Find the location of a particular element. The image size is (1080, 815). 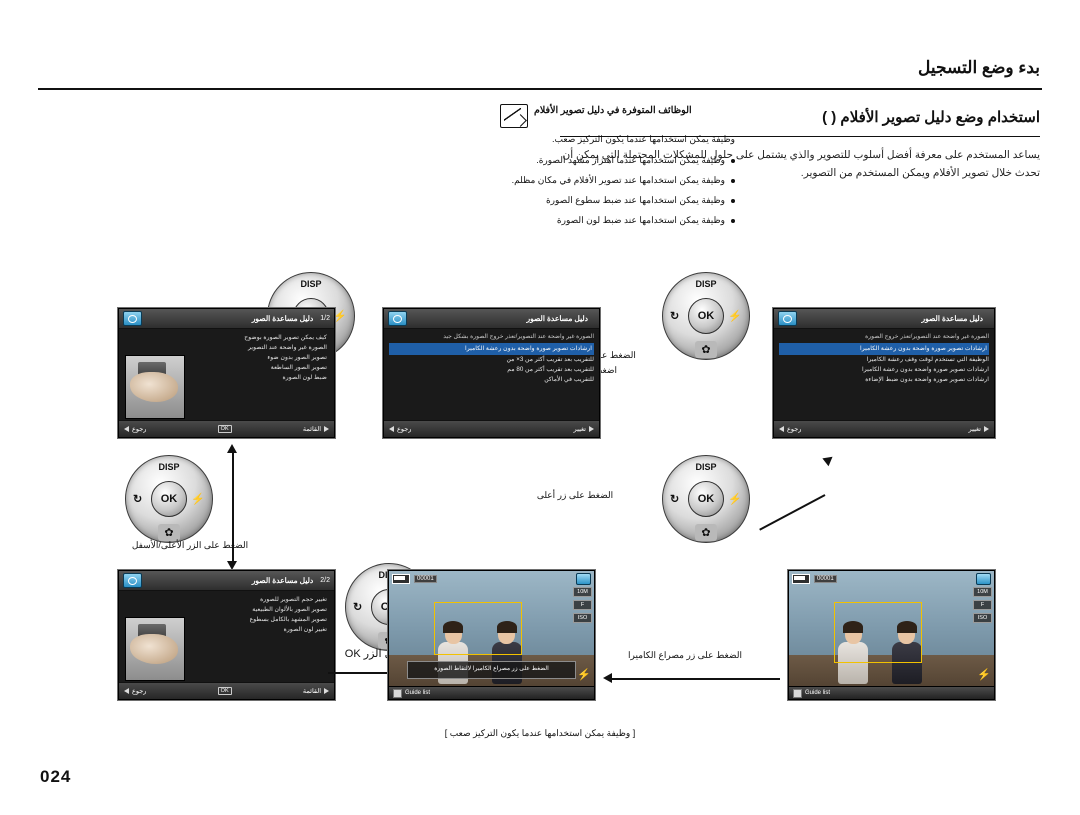

arrow-down-icon is located at coordinates (232, 565).